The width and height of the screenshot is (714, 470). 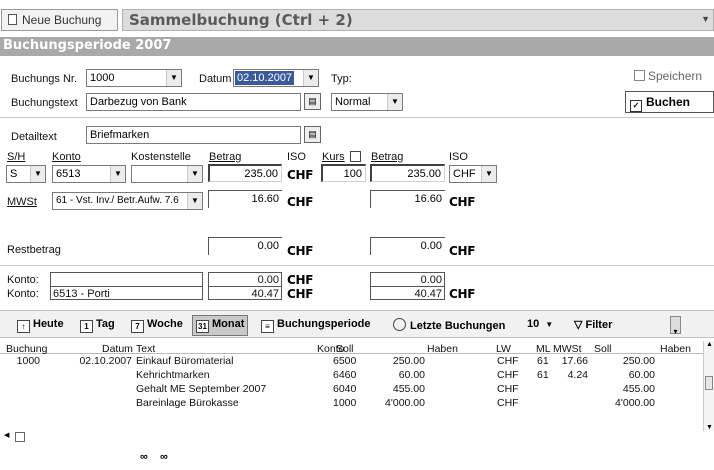 I want to click on new-booking-label: Neue Buchung, so click(x=62, y=20).